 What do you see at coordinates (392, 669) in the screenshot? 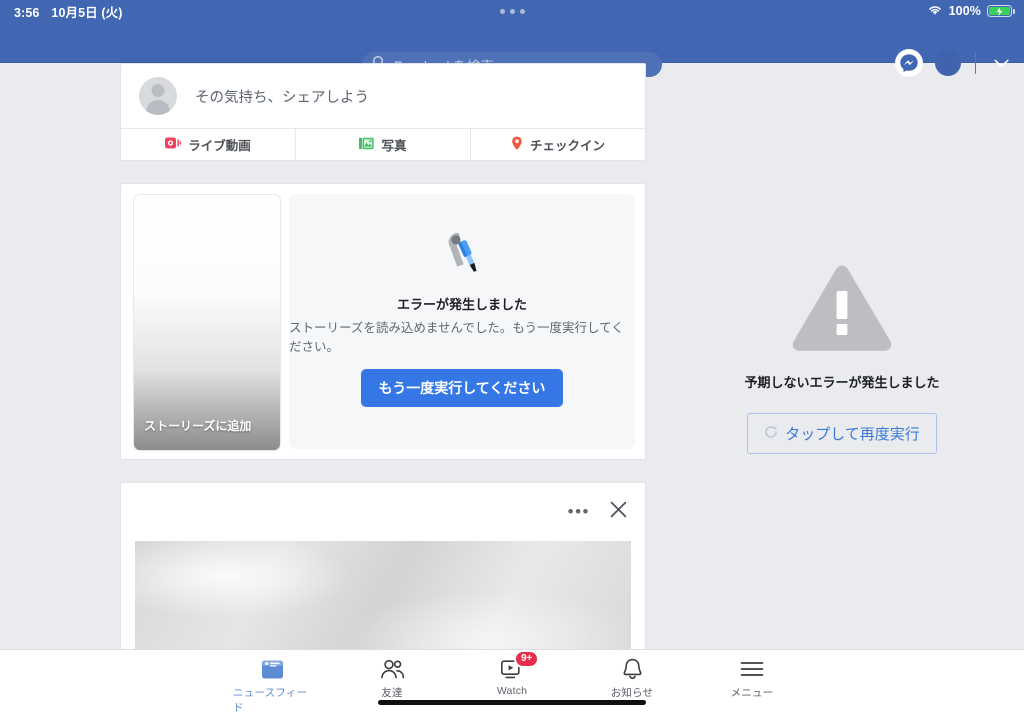
I see `friends-icon` at bounding box center [392, 669].